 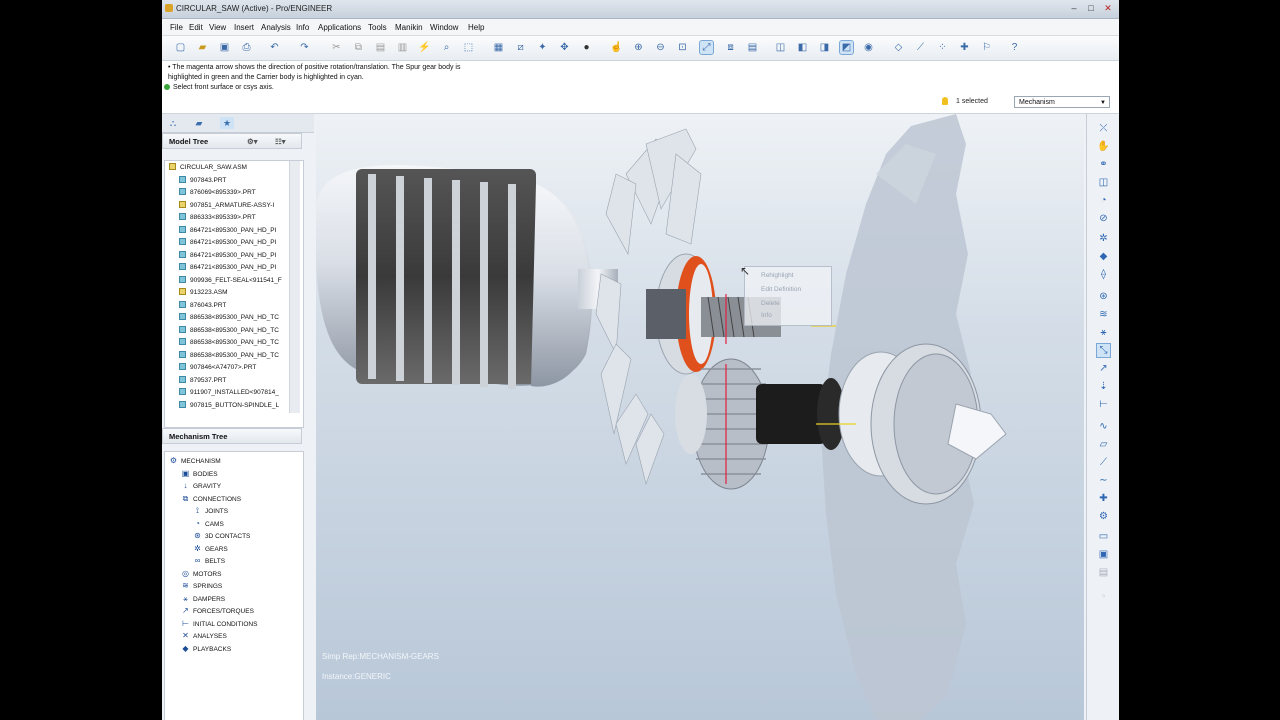 I want to click on mechanism-tree-item: ◎ MOTORS, so click(x=201, y=574).